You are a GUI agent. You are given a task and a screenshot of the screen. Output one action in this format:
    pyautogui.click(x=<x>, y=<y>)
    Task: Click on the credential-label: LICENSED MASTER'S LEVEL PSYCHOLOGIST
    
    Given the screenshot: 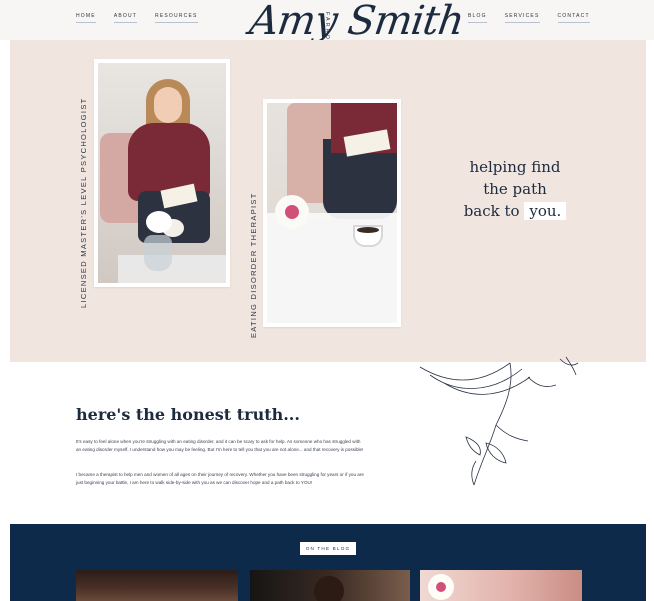 What is the action you would take?
    pyautogui.click(x=83, y=203)
    